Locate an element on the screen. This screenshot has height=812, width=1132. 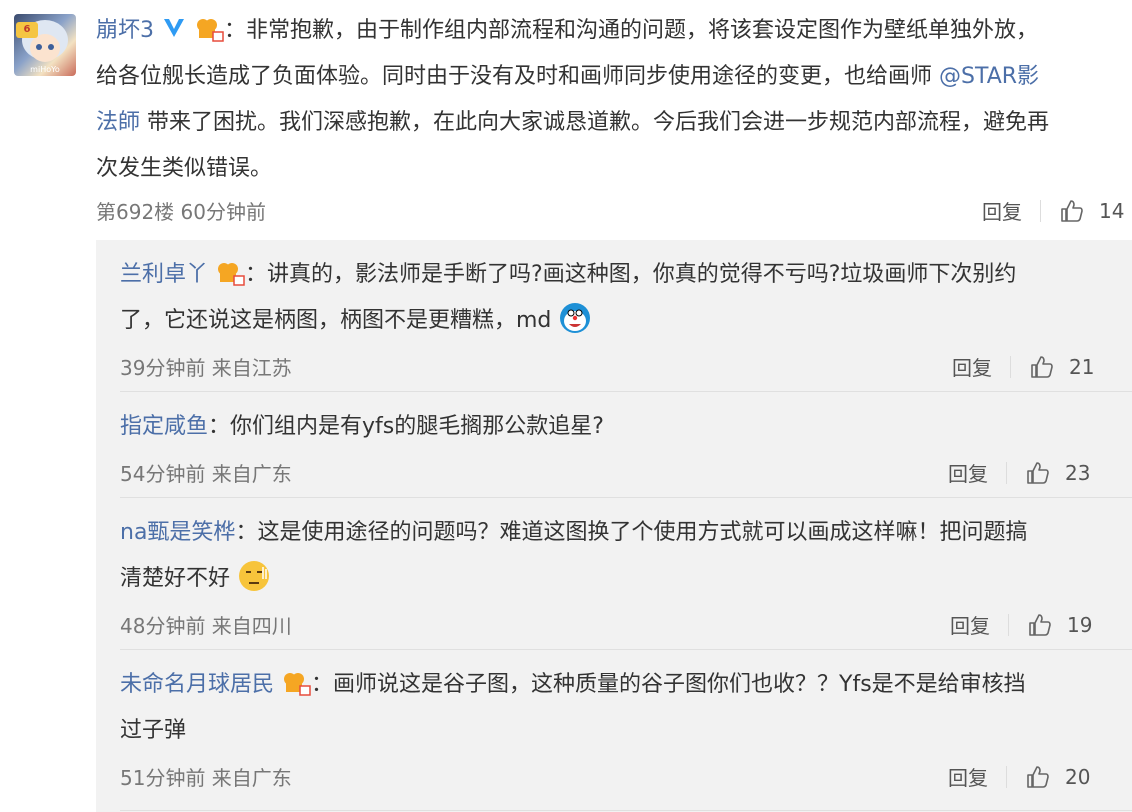
reply-text-line1: ：你们组内是有yfs的腿毛搁那公款追星? is located at coordinates (406, 426).